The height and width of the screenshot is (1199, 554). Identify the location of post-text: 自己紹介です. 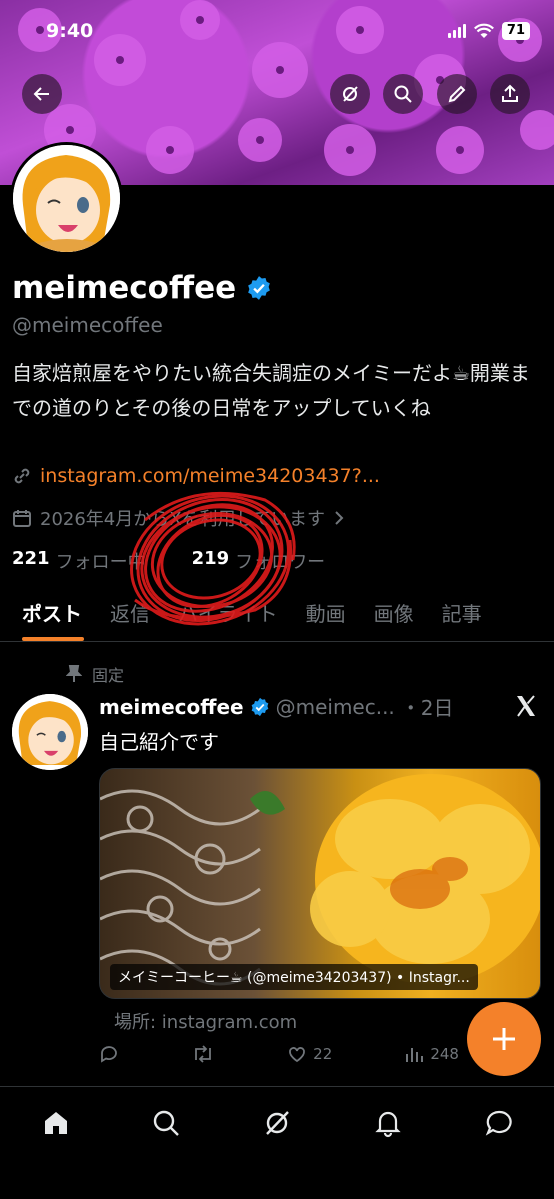
(159, 742).